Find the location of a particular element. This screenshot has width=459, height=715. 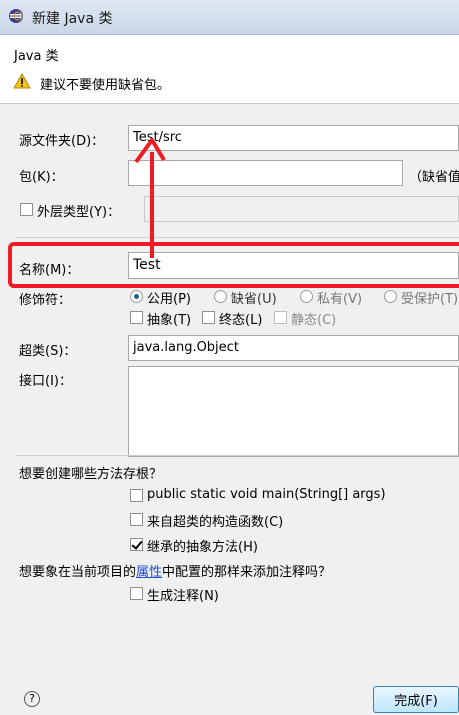

interfaces-label: 接口(I)： is located at coordinates (45, 381).